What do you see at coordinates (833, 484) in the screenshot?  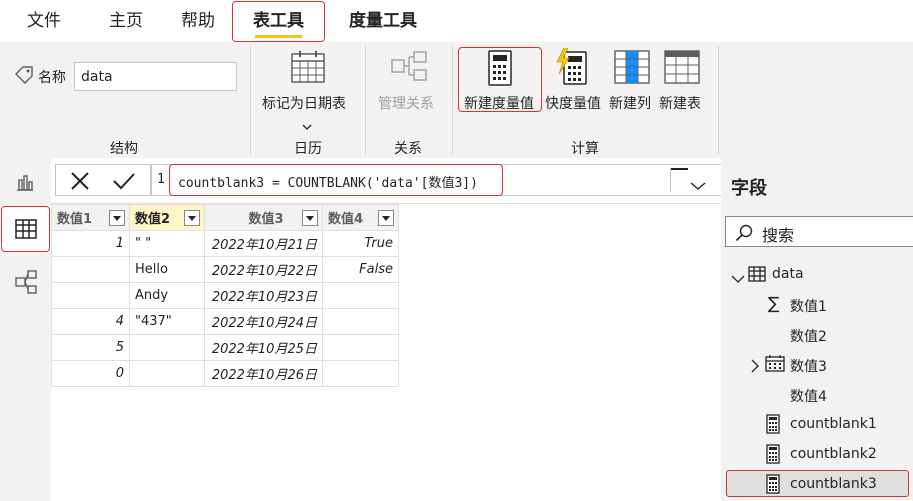 I see `field-item-label: countblank3` at bounding box center [833, 484].